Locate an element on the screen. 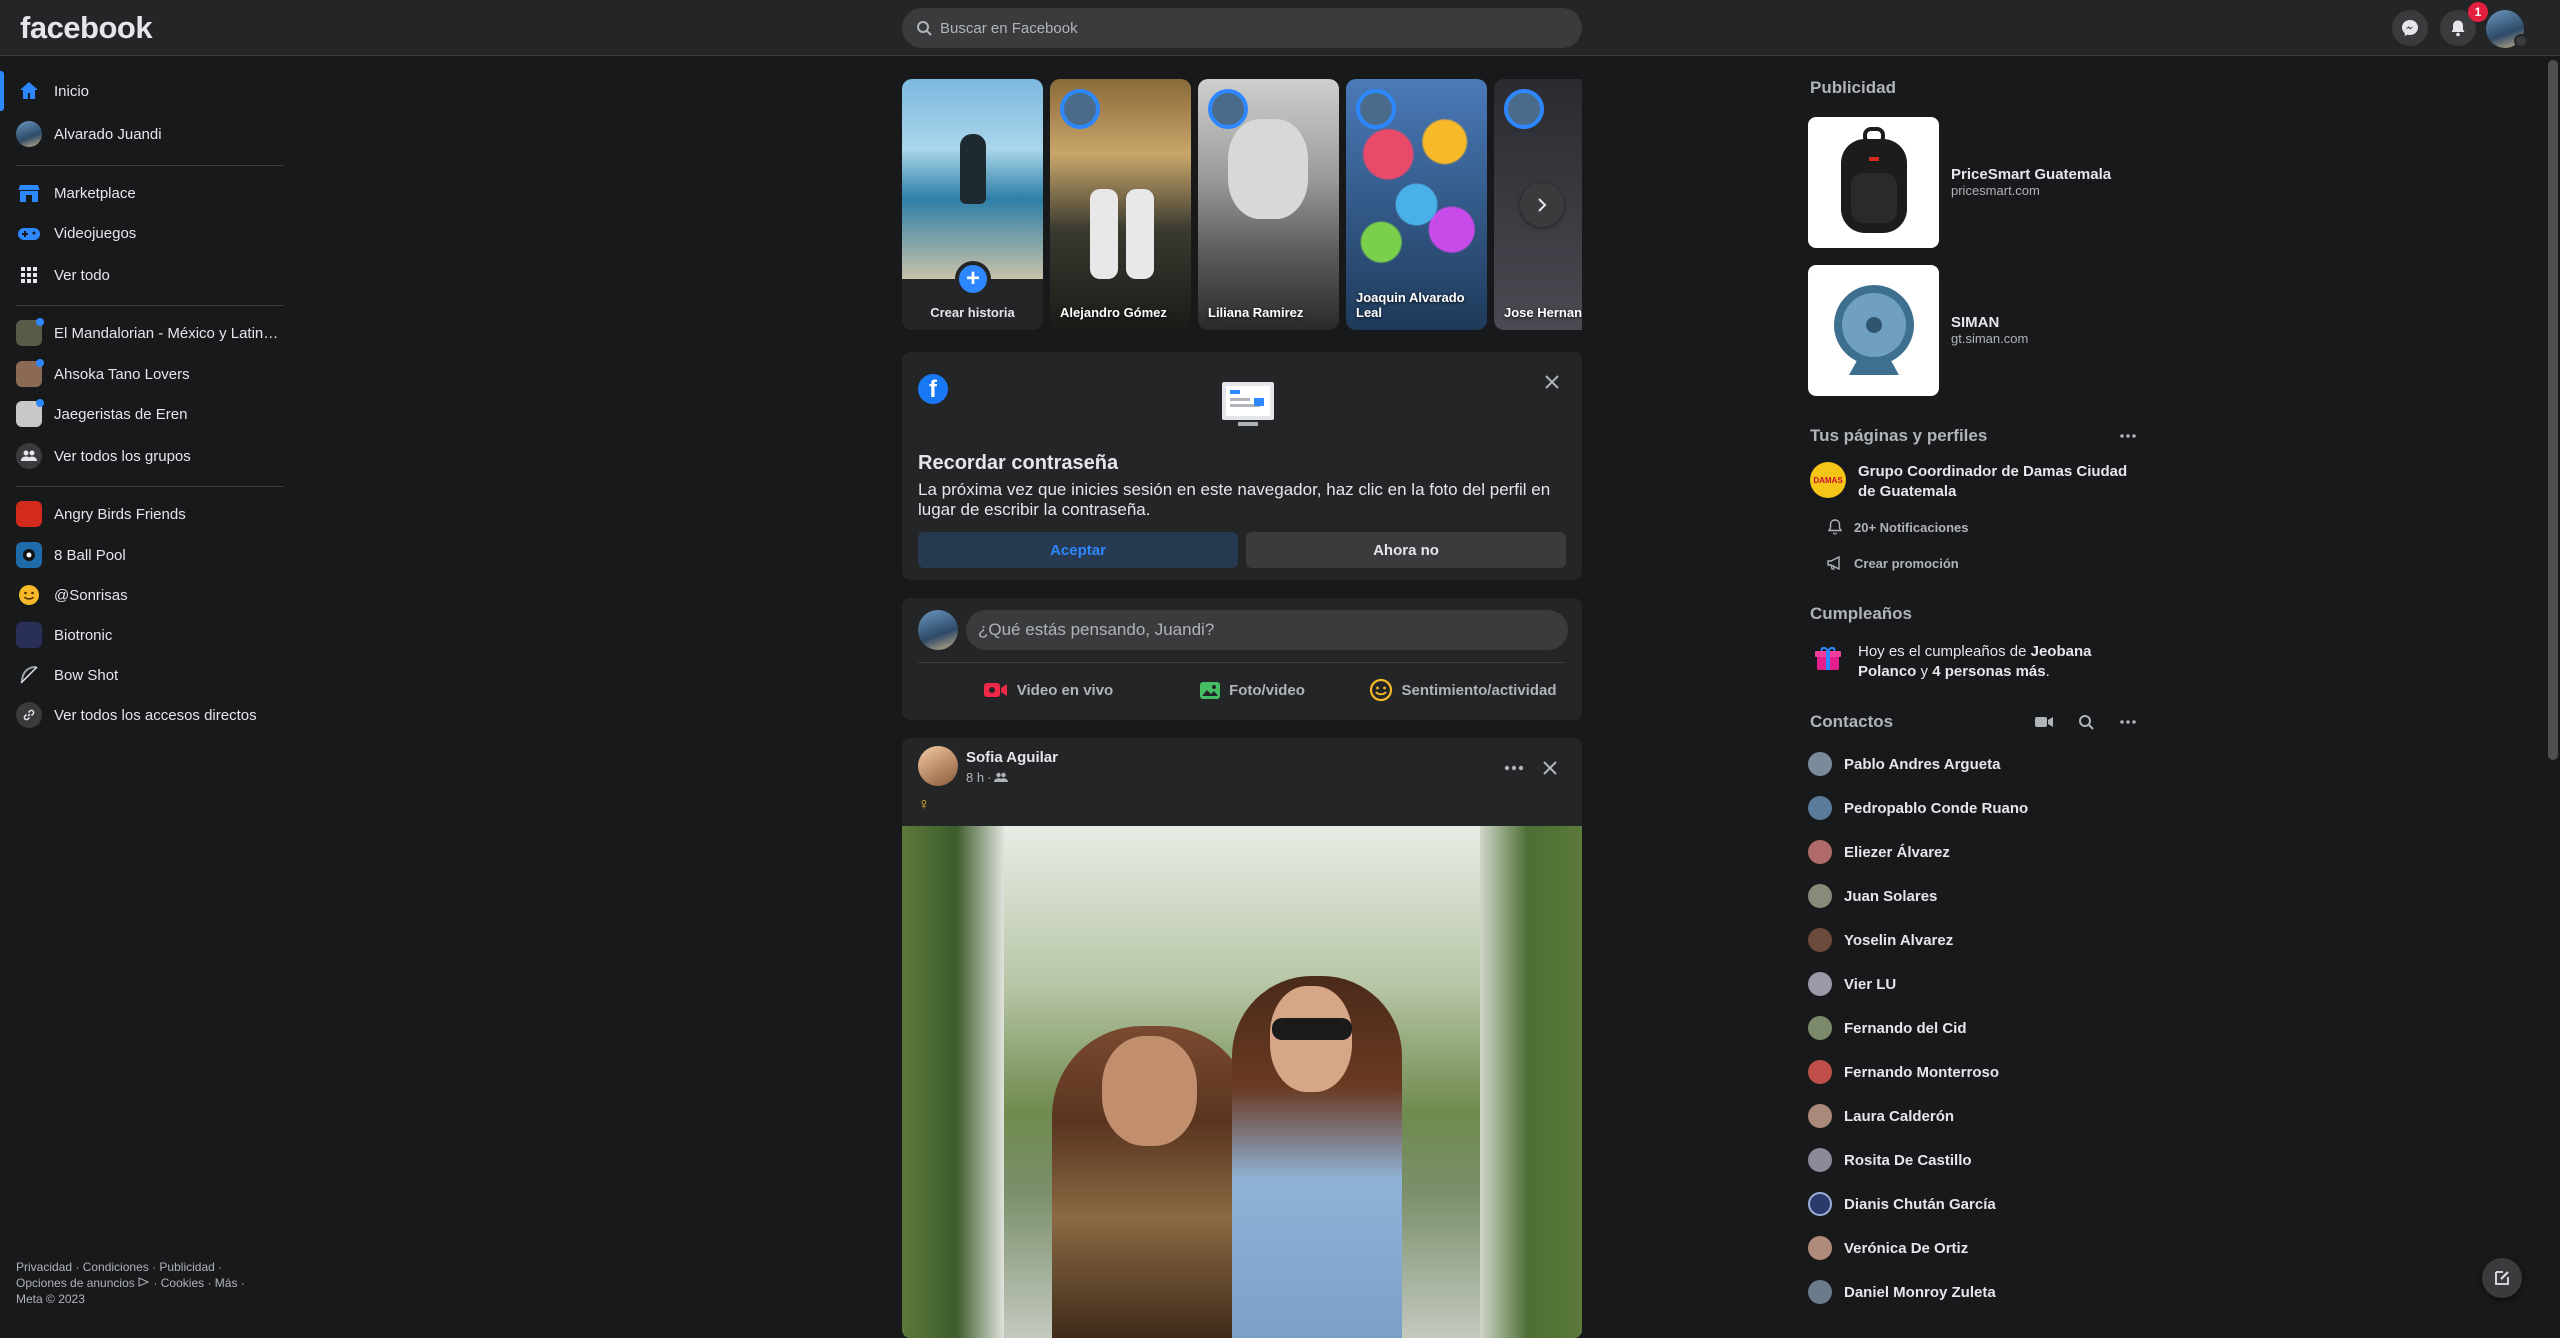 The width and height of the screenshot is (2560, 1338). feeling-activity-button: Sentimiento/actividad is located at coordinates (1463, 690).